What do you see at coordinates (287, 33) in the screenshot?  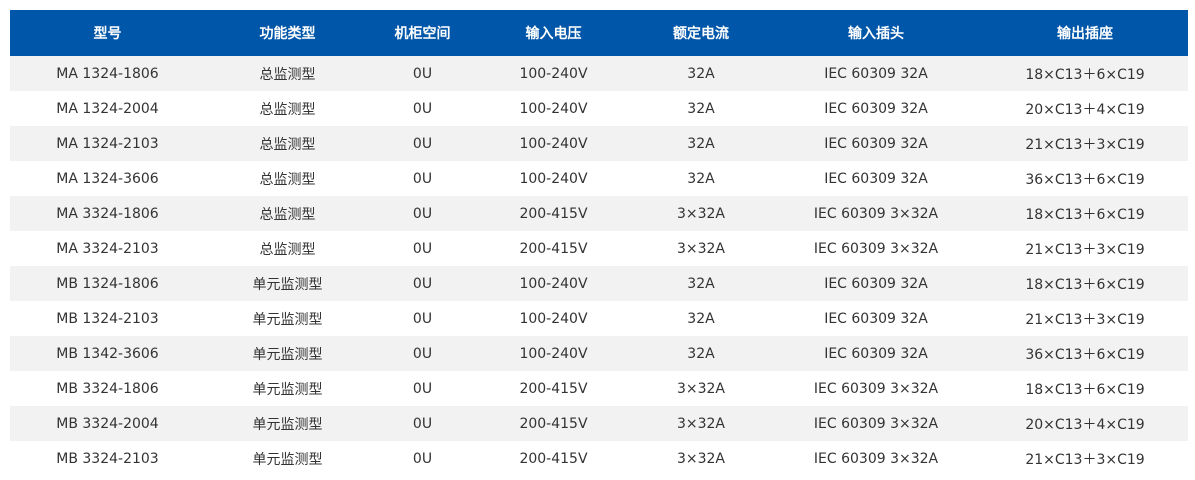 I see `header-function-type: 功能类型` at bounding box center [287, 33].